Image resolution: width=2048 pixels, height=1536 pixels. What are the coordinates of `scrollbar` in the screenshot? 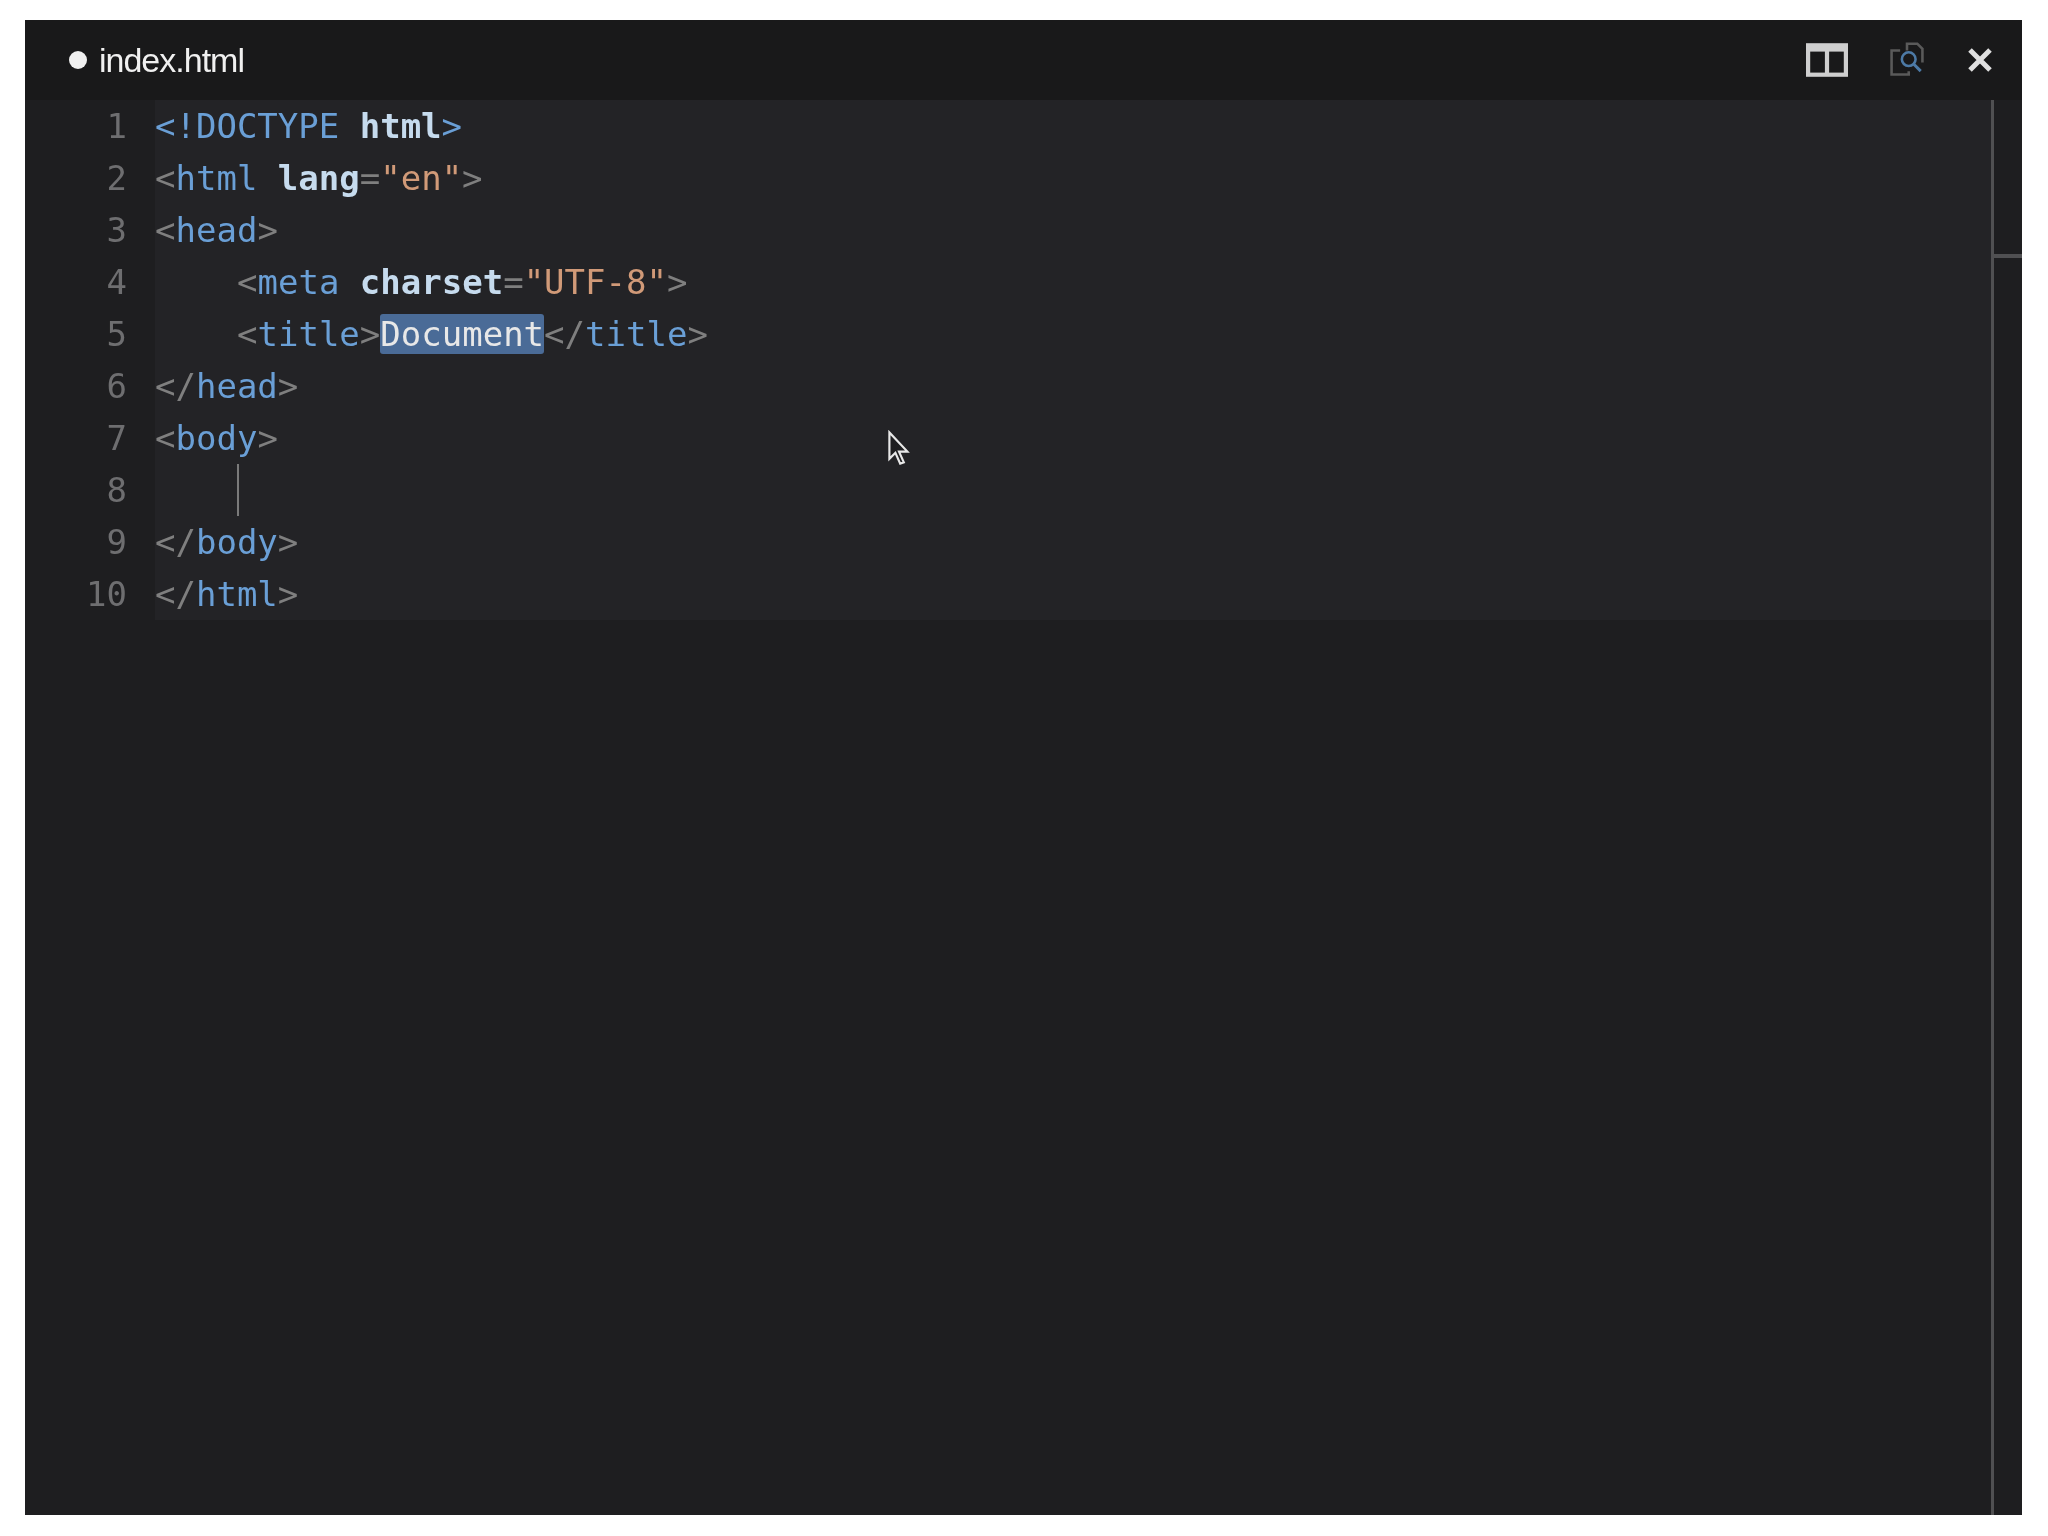 It's located at (2006, 807).